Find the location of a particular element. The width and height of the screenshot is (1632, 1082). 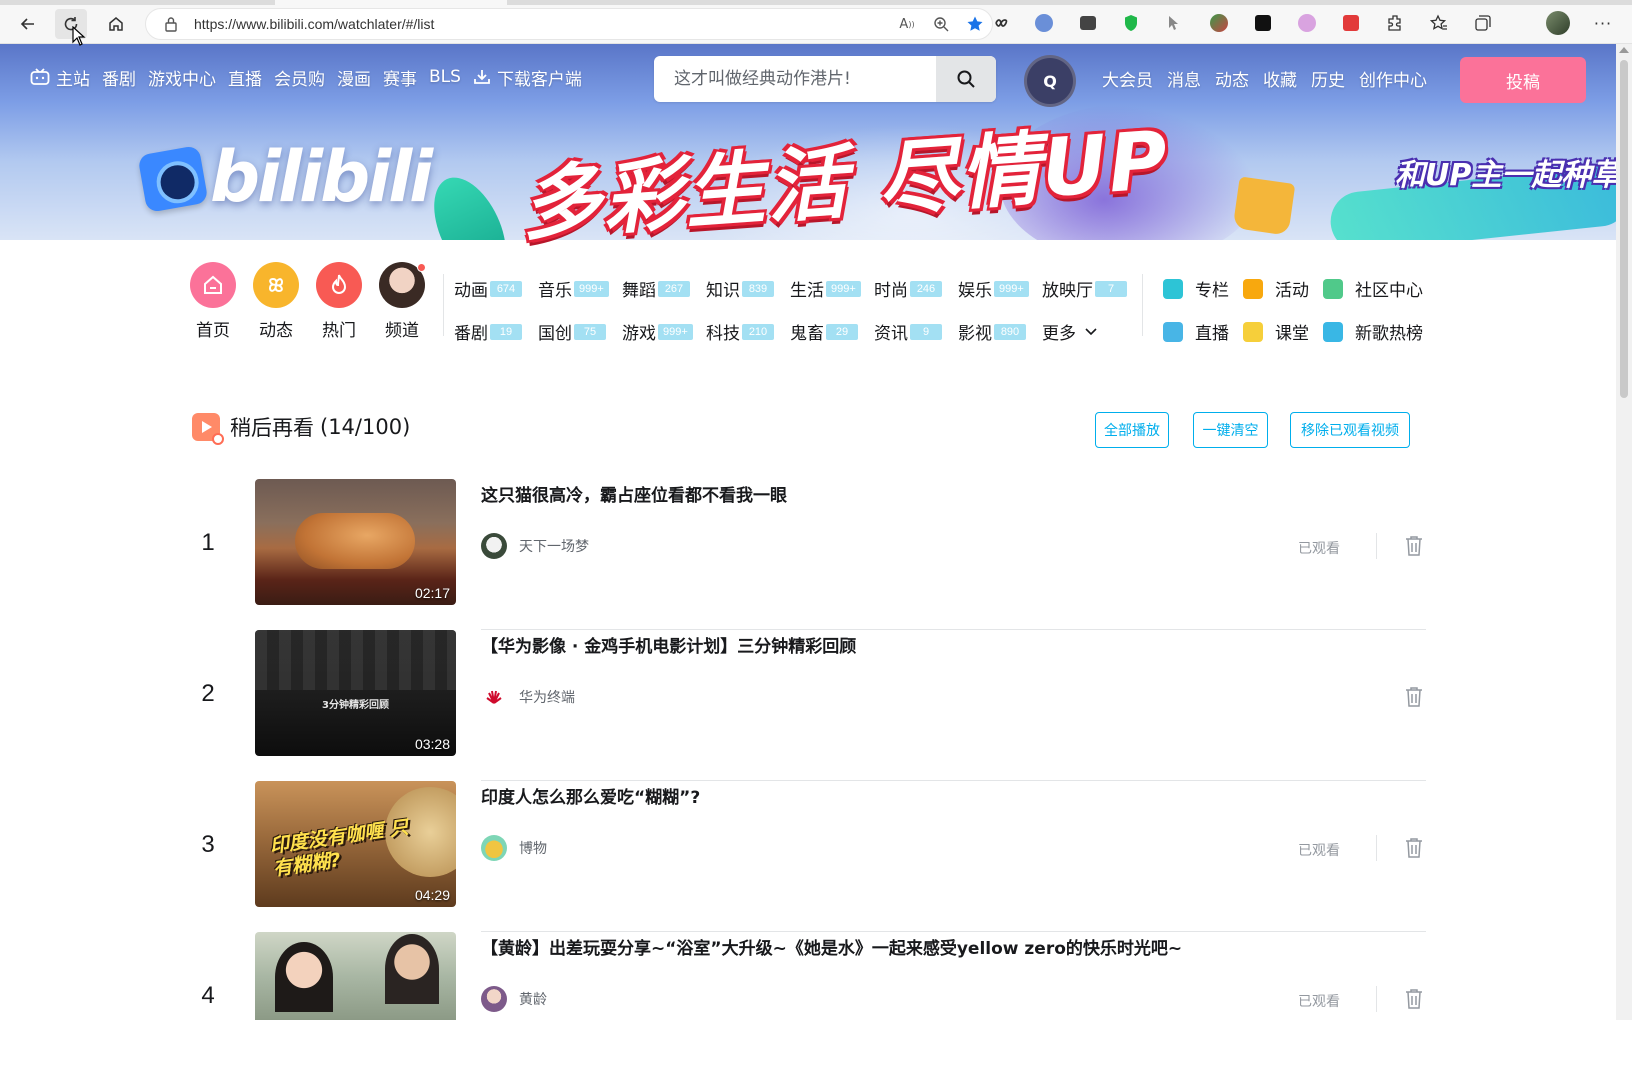

link-new-songs: 新歌热榜 is located at coordinates (1373, 331).